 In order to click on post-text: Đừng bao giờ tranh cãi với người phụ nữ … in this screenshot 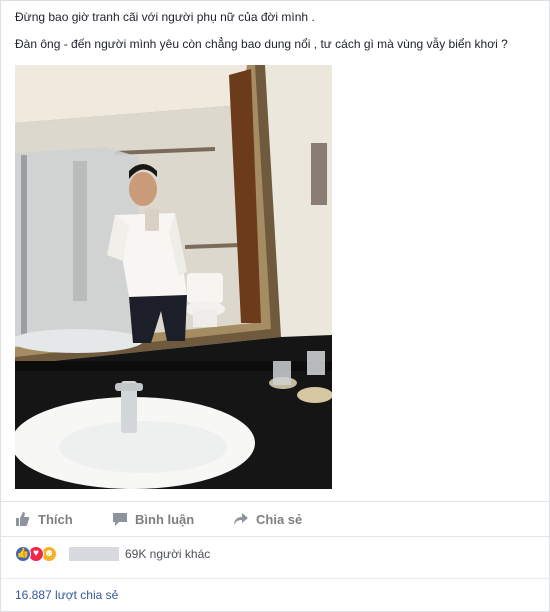, I will do `click(275, 36)`.